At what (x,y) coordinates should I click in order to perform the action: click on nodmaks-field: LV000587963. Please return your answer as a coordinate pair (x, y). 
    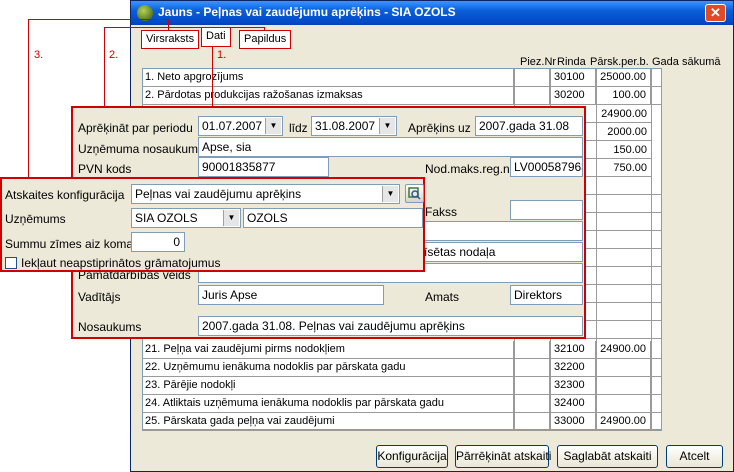
    Looking at the image, I should click on (546, 167).